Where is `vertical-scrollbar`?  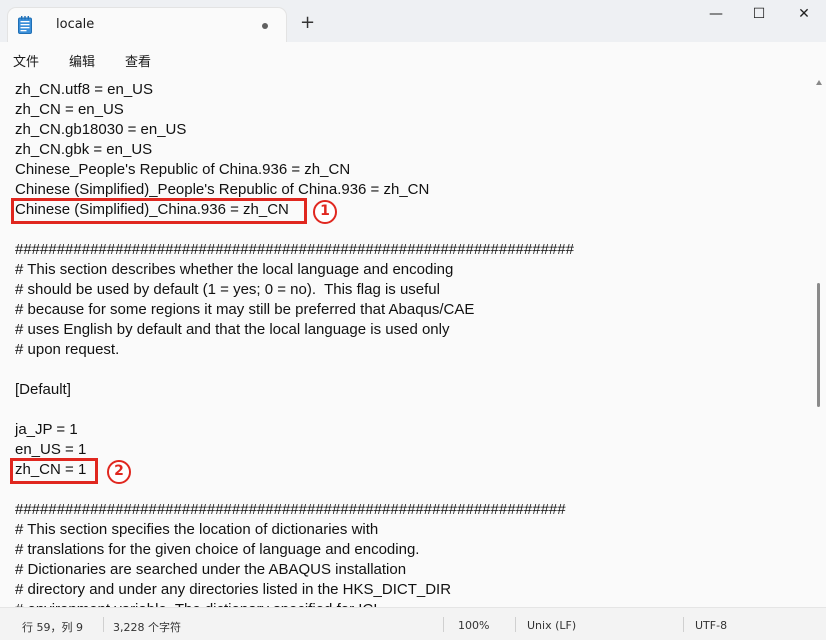
vertical-scrollbar is located at coordinates (819, 341).